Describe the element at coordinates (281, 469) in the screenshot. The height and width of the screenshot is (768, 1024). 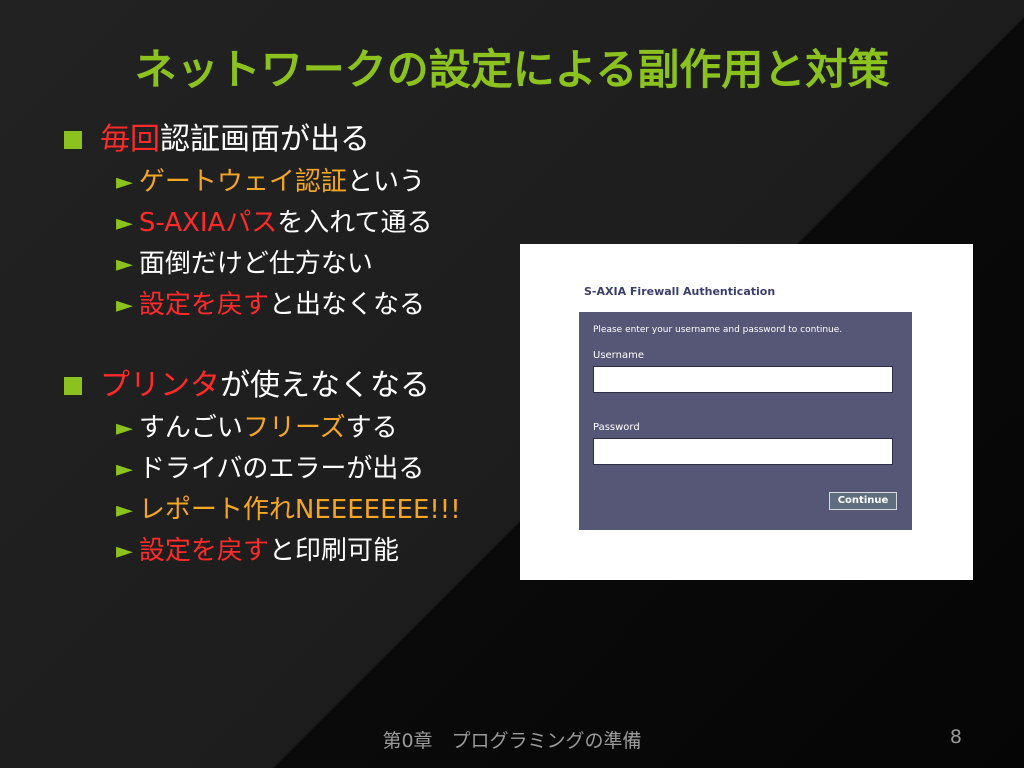
I see `item-text: ドライバのエラーが出る` at that location.